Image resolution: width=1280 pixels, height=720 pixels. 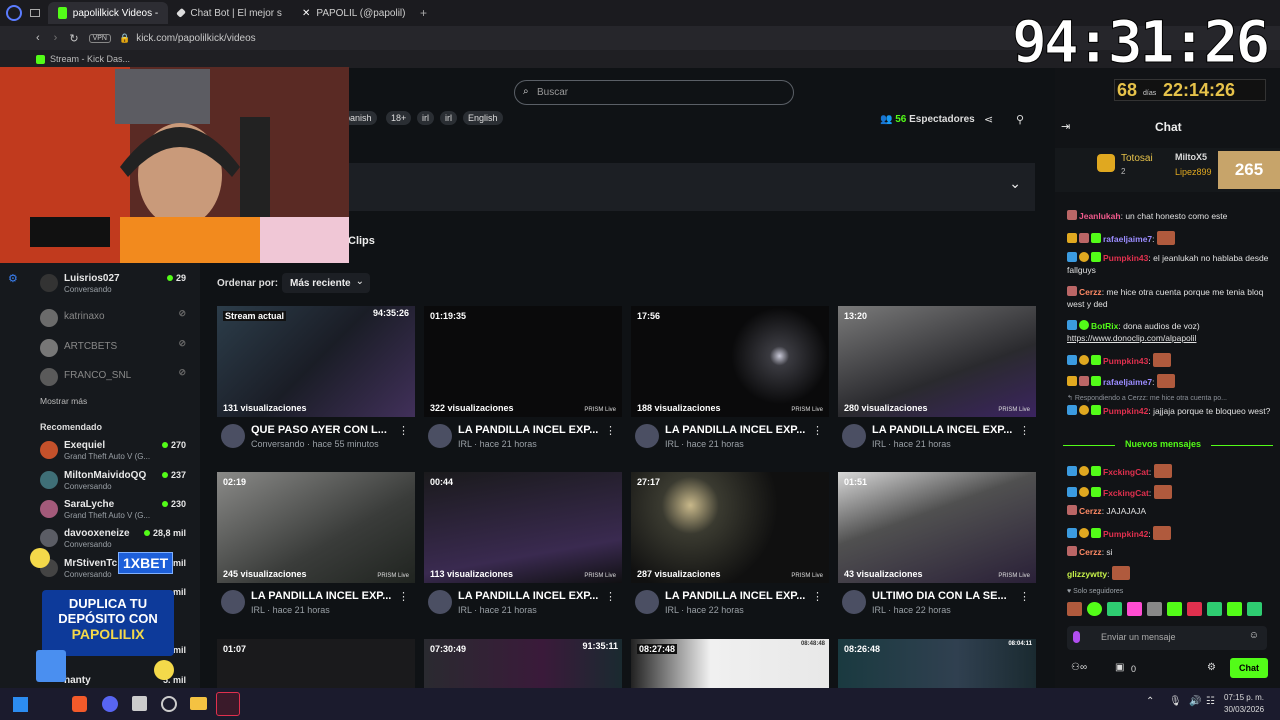 I want to click on network-icon: ☷, so click(x=1210, y=701).